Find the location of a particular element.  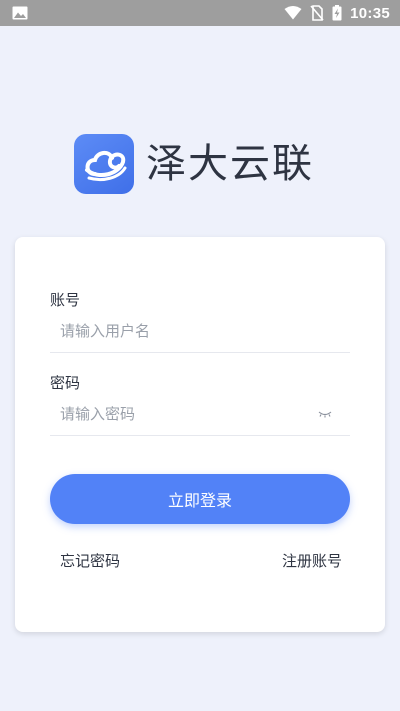

brand-header: 泽大云联 is located at coordinates (194, 164).